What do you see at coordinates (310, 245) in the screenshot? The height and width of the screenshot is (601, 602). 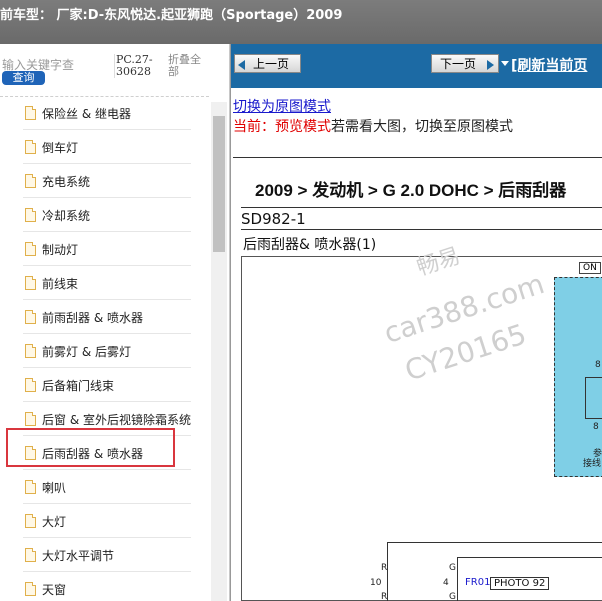 I see `doc-title: 后雨刮器& 喷水器(1)` at bounding box center [310, 245].